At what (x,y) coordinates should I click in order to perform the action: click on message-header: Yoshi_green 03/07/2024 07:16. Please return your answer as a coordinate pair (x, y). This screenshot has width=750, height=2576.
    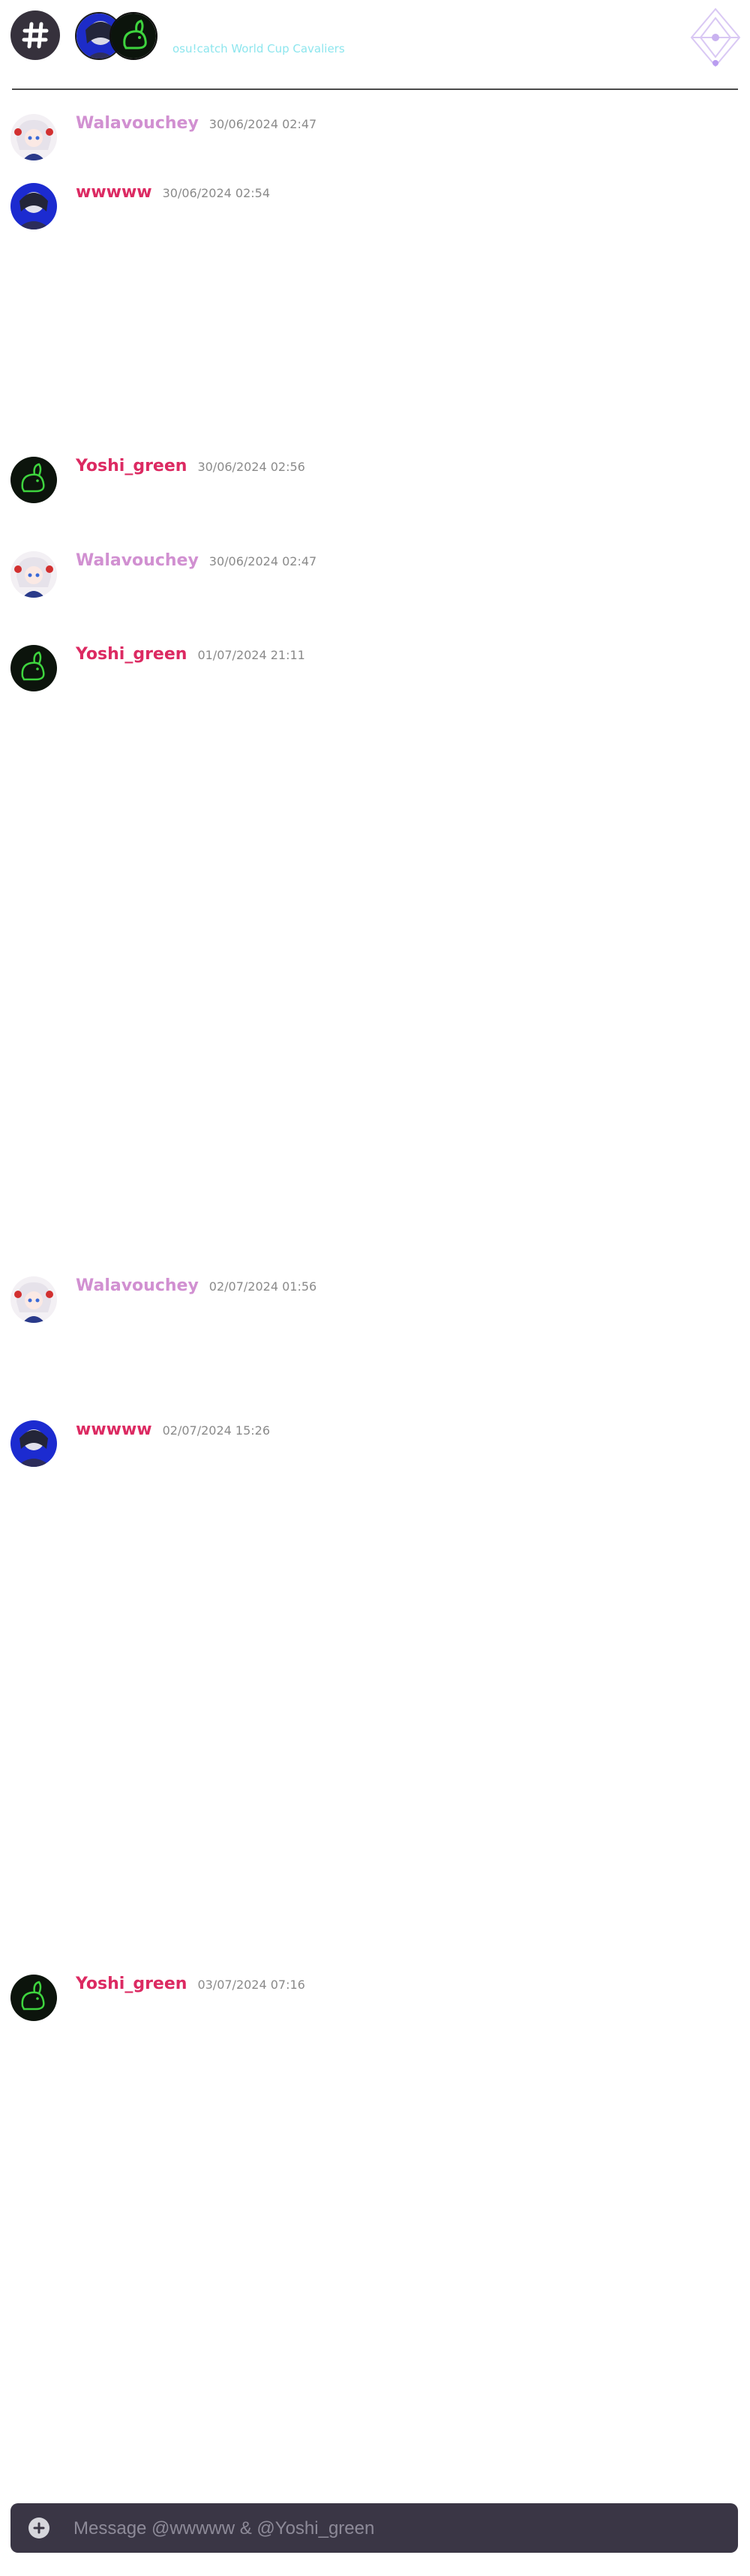
    Looking at the image, I should click on (190, 1987).